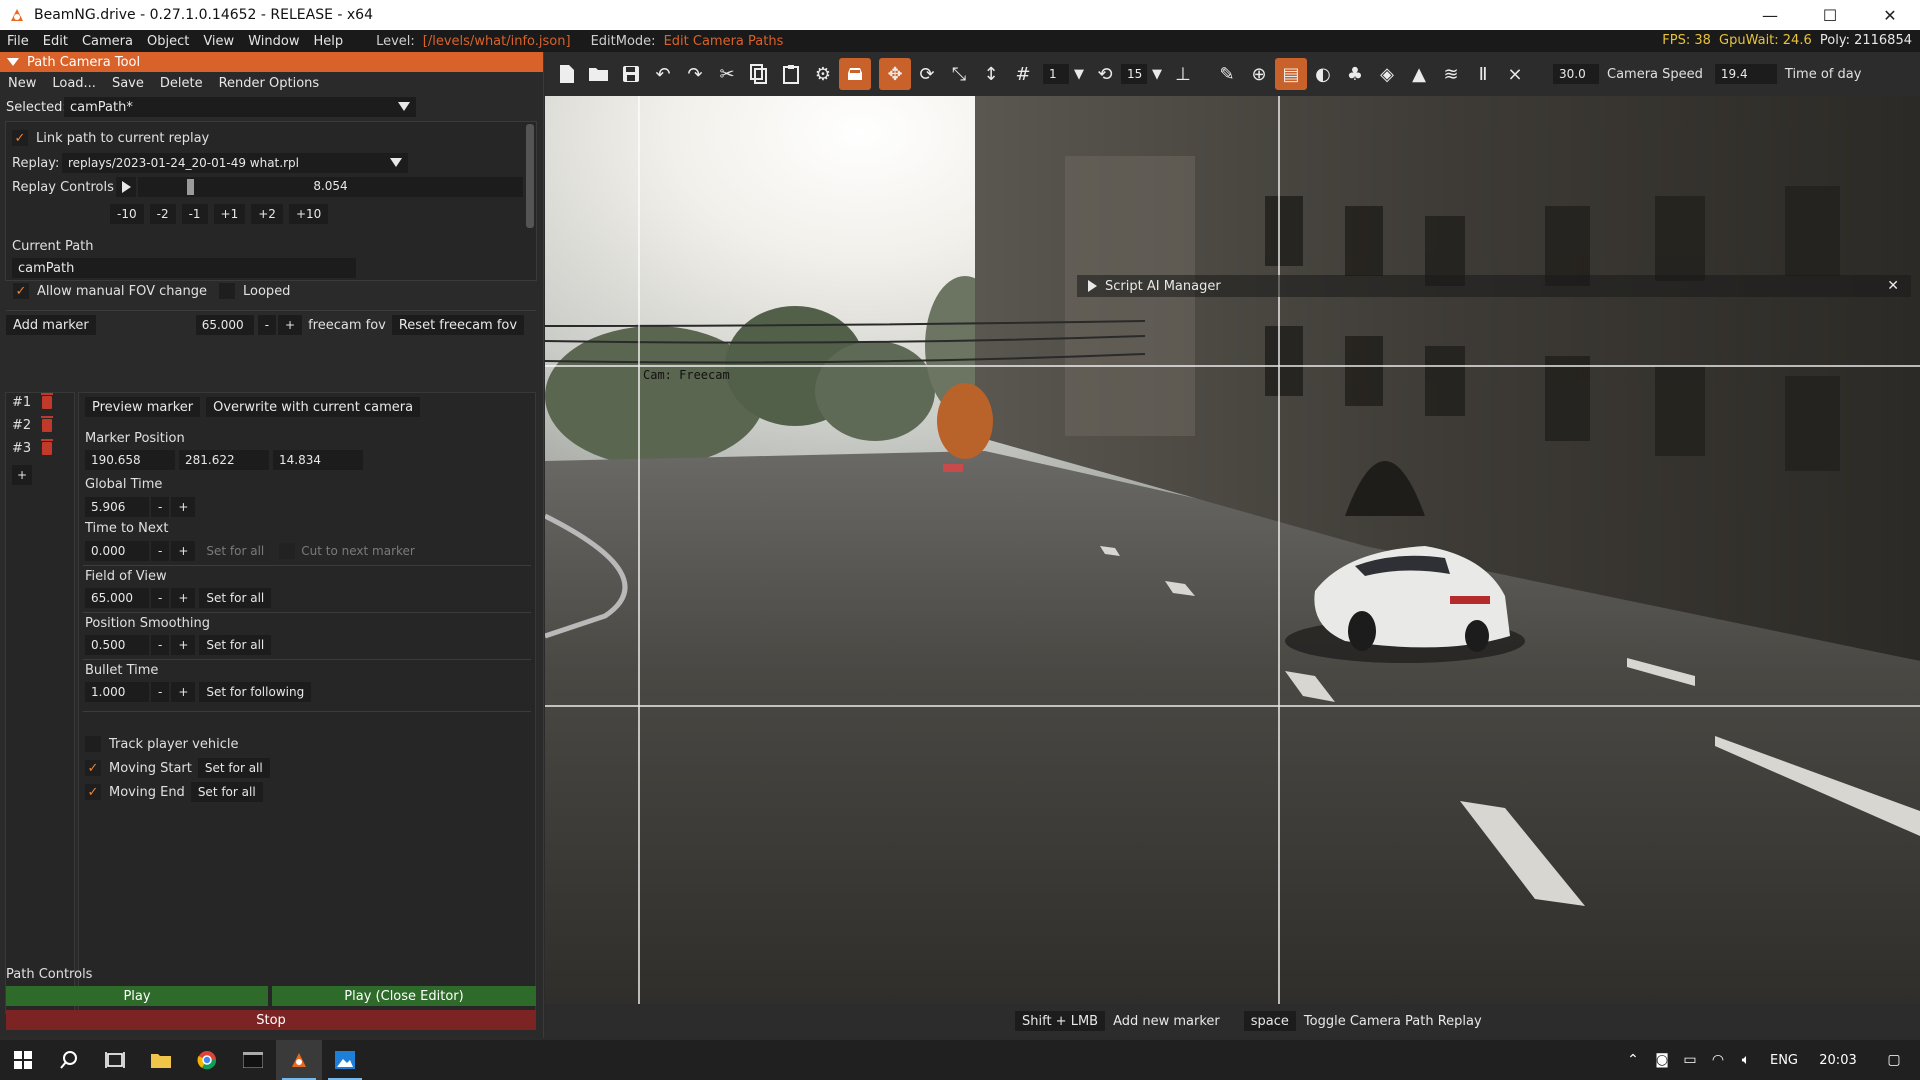 This screenshot has height=1080, width=1920. What do you see at coordinates (267, 214) in the screenshot?
I see `step-plus2-button: +2` at bounding box center [267, 214].